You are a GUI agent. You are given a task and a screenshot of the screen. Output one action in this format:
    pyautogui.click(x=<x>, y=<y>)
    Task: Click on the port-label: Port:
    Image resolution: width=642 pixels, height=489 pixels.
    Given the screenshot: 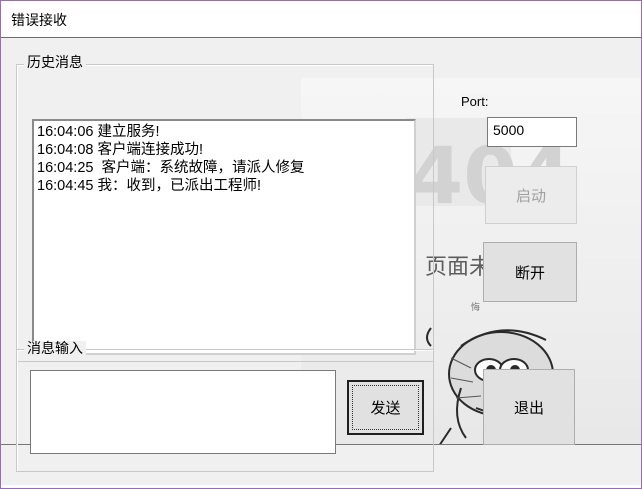 What is the action you would take?
    pyautogui.click(x=475, y=101)
    